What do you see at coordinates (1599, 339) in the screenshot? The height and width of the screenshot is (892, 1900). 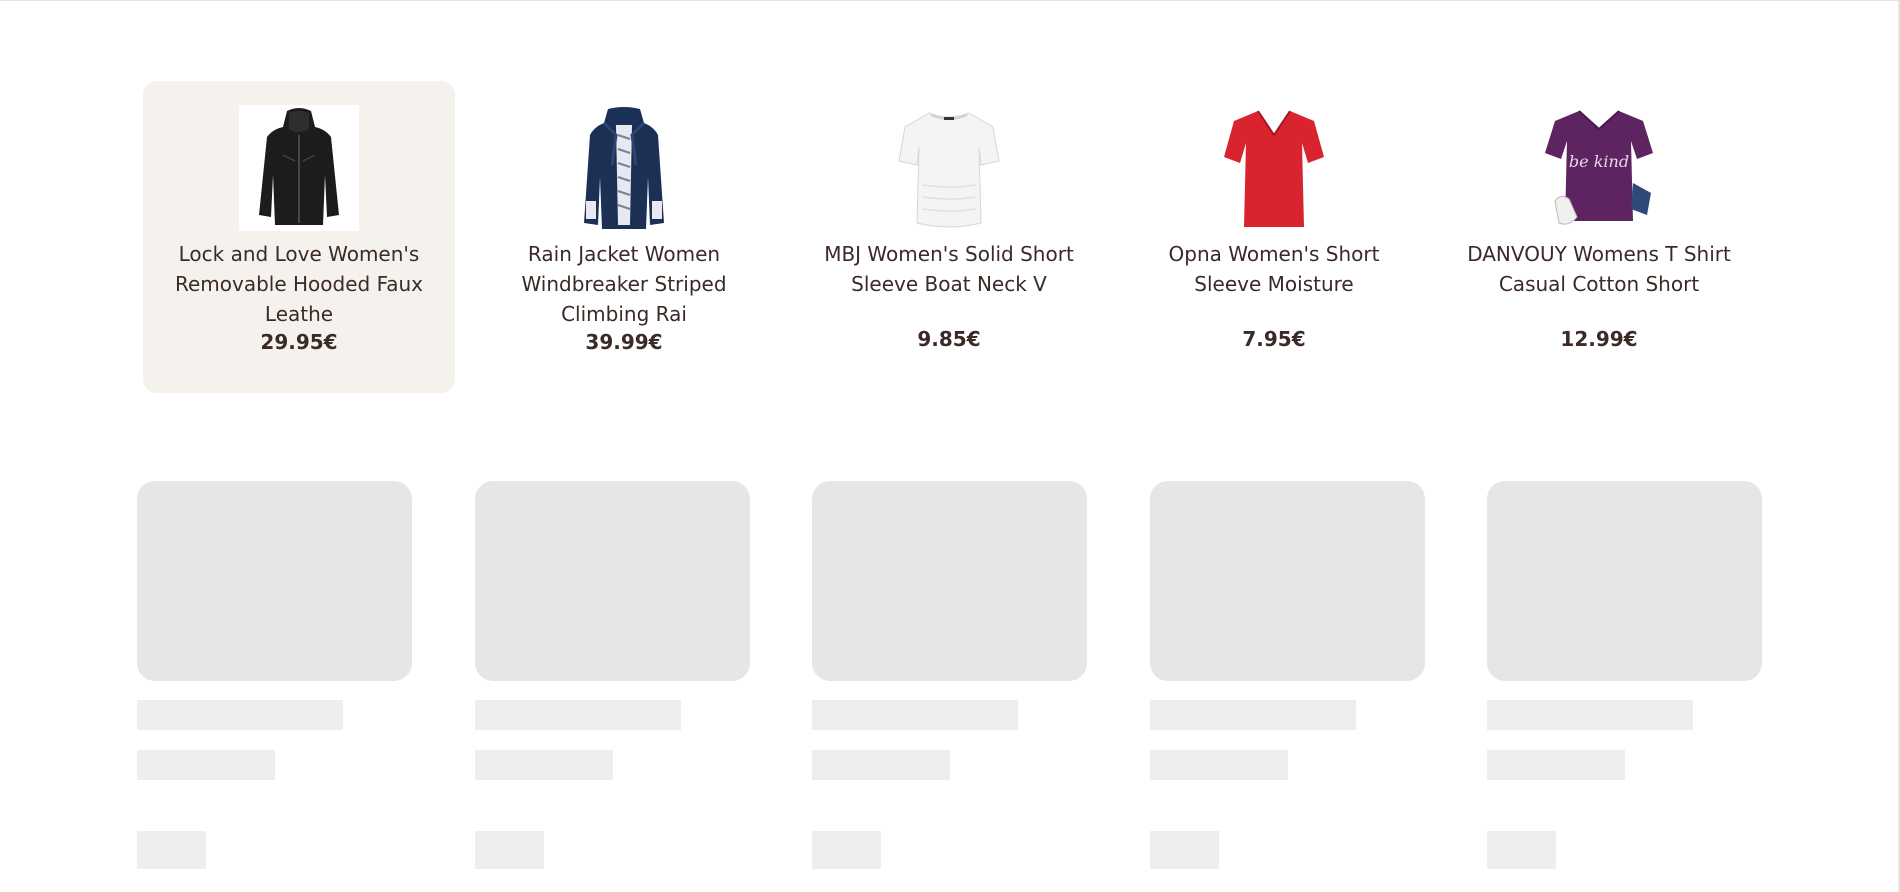 I see `product-price: 12.99€` at bounding box center [1599, 339].